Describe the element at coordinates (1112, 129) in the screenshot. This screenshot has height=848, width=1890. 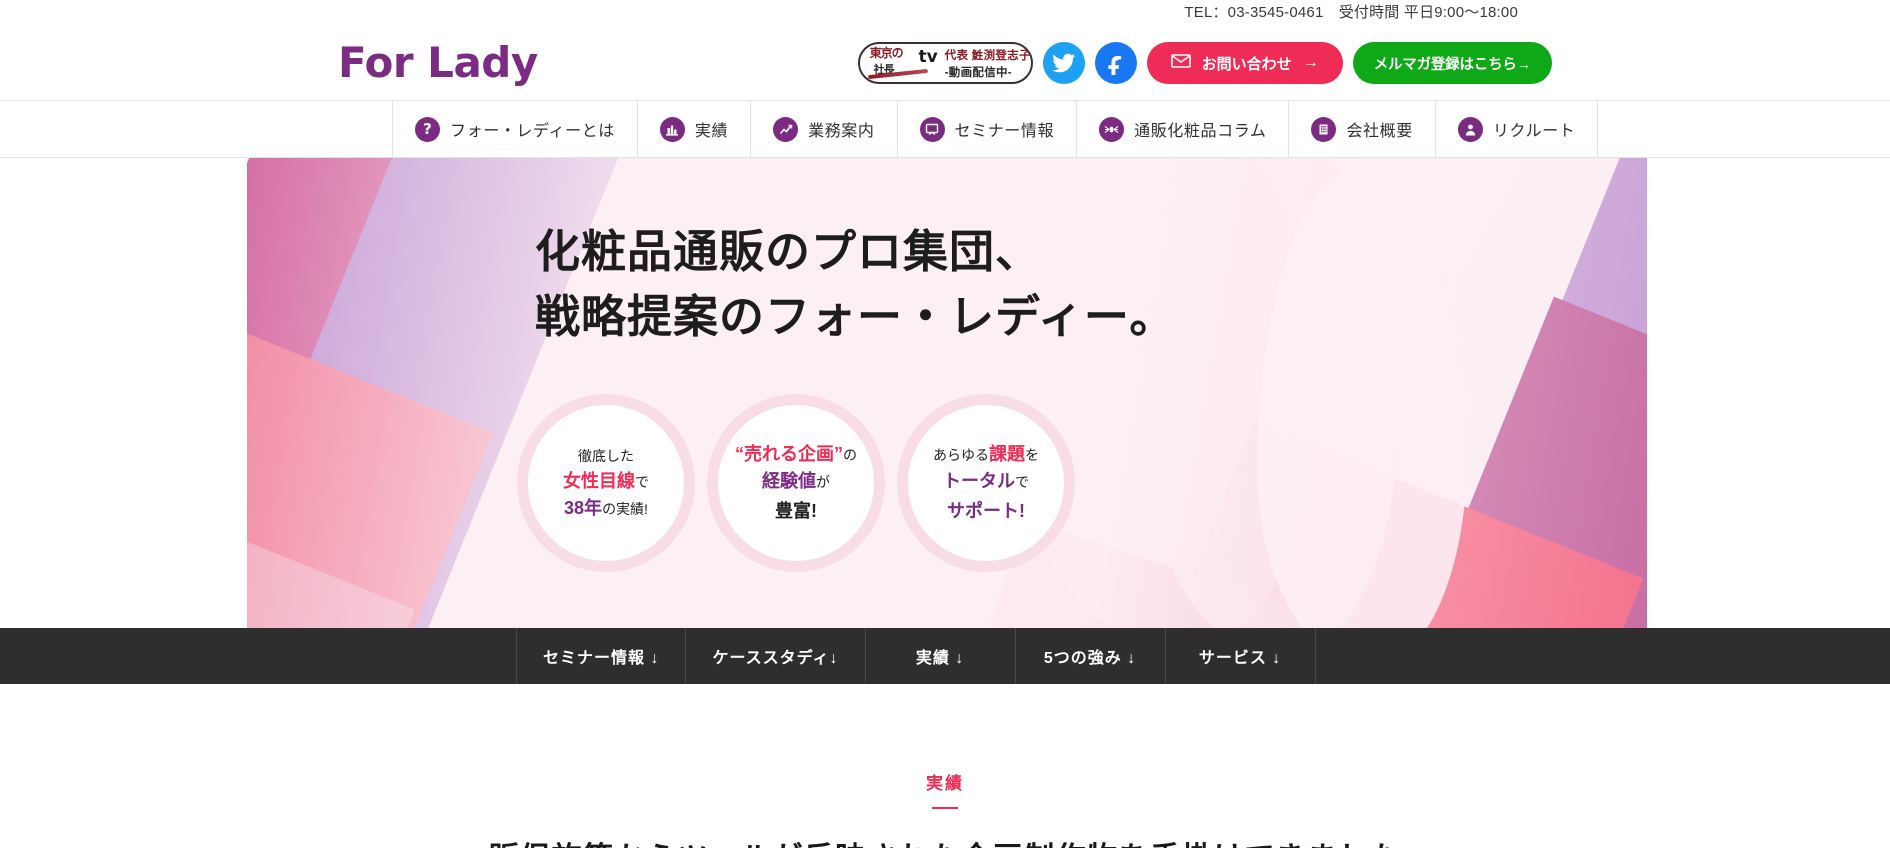
I see `cosmetics-icon` at that location.